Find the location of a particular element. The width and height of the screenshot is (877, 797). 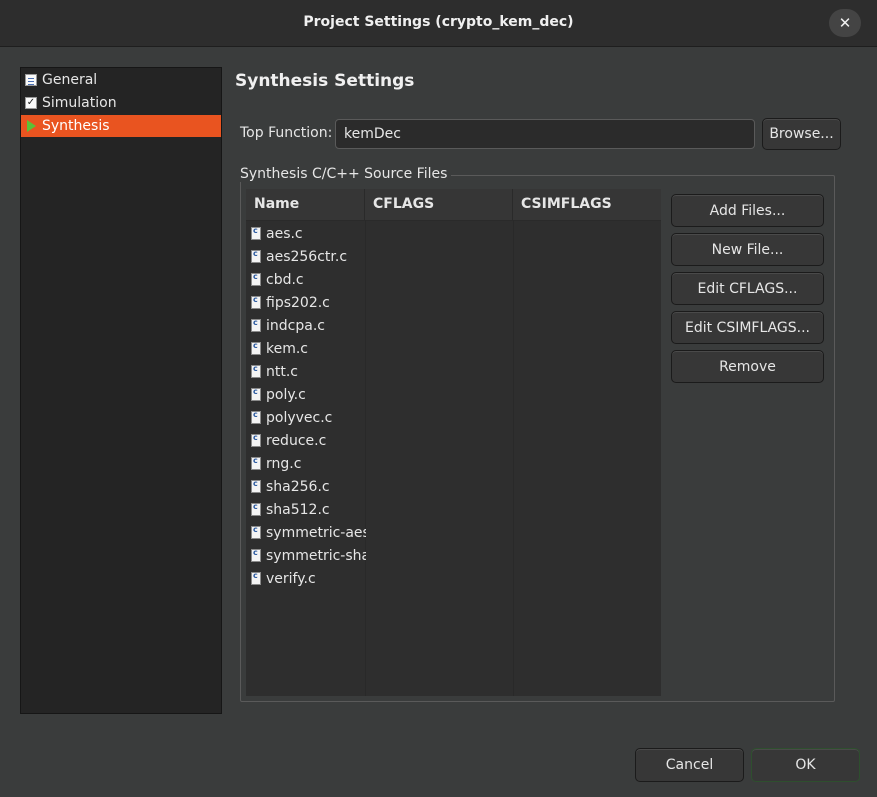

table-row: symmetric-sha is located at coordinates (453, 555).